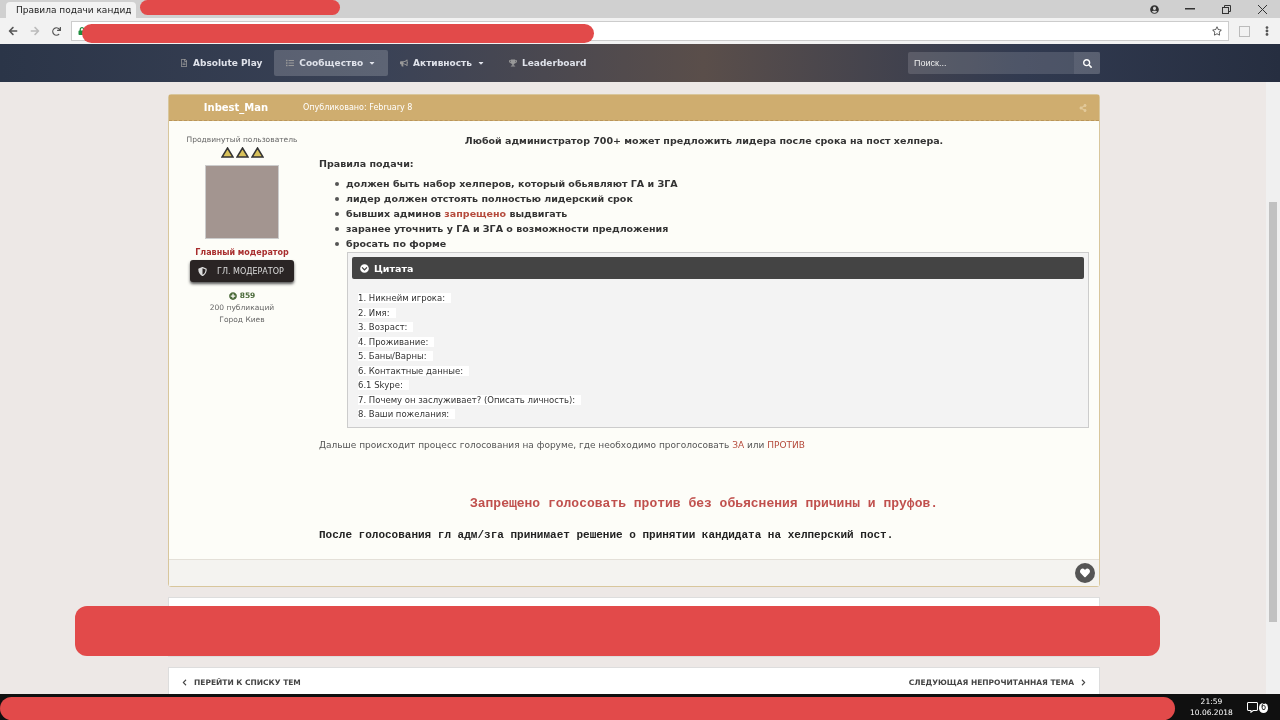 The width and height of the screenshot is (1280, 720). I want to click on rule-item: бросать по форме, so click(396, 243).